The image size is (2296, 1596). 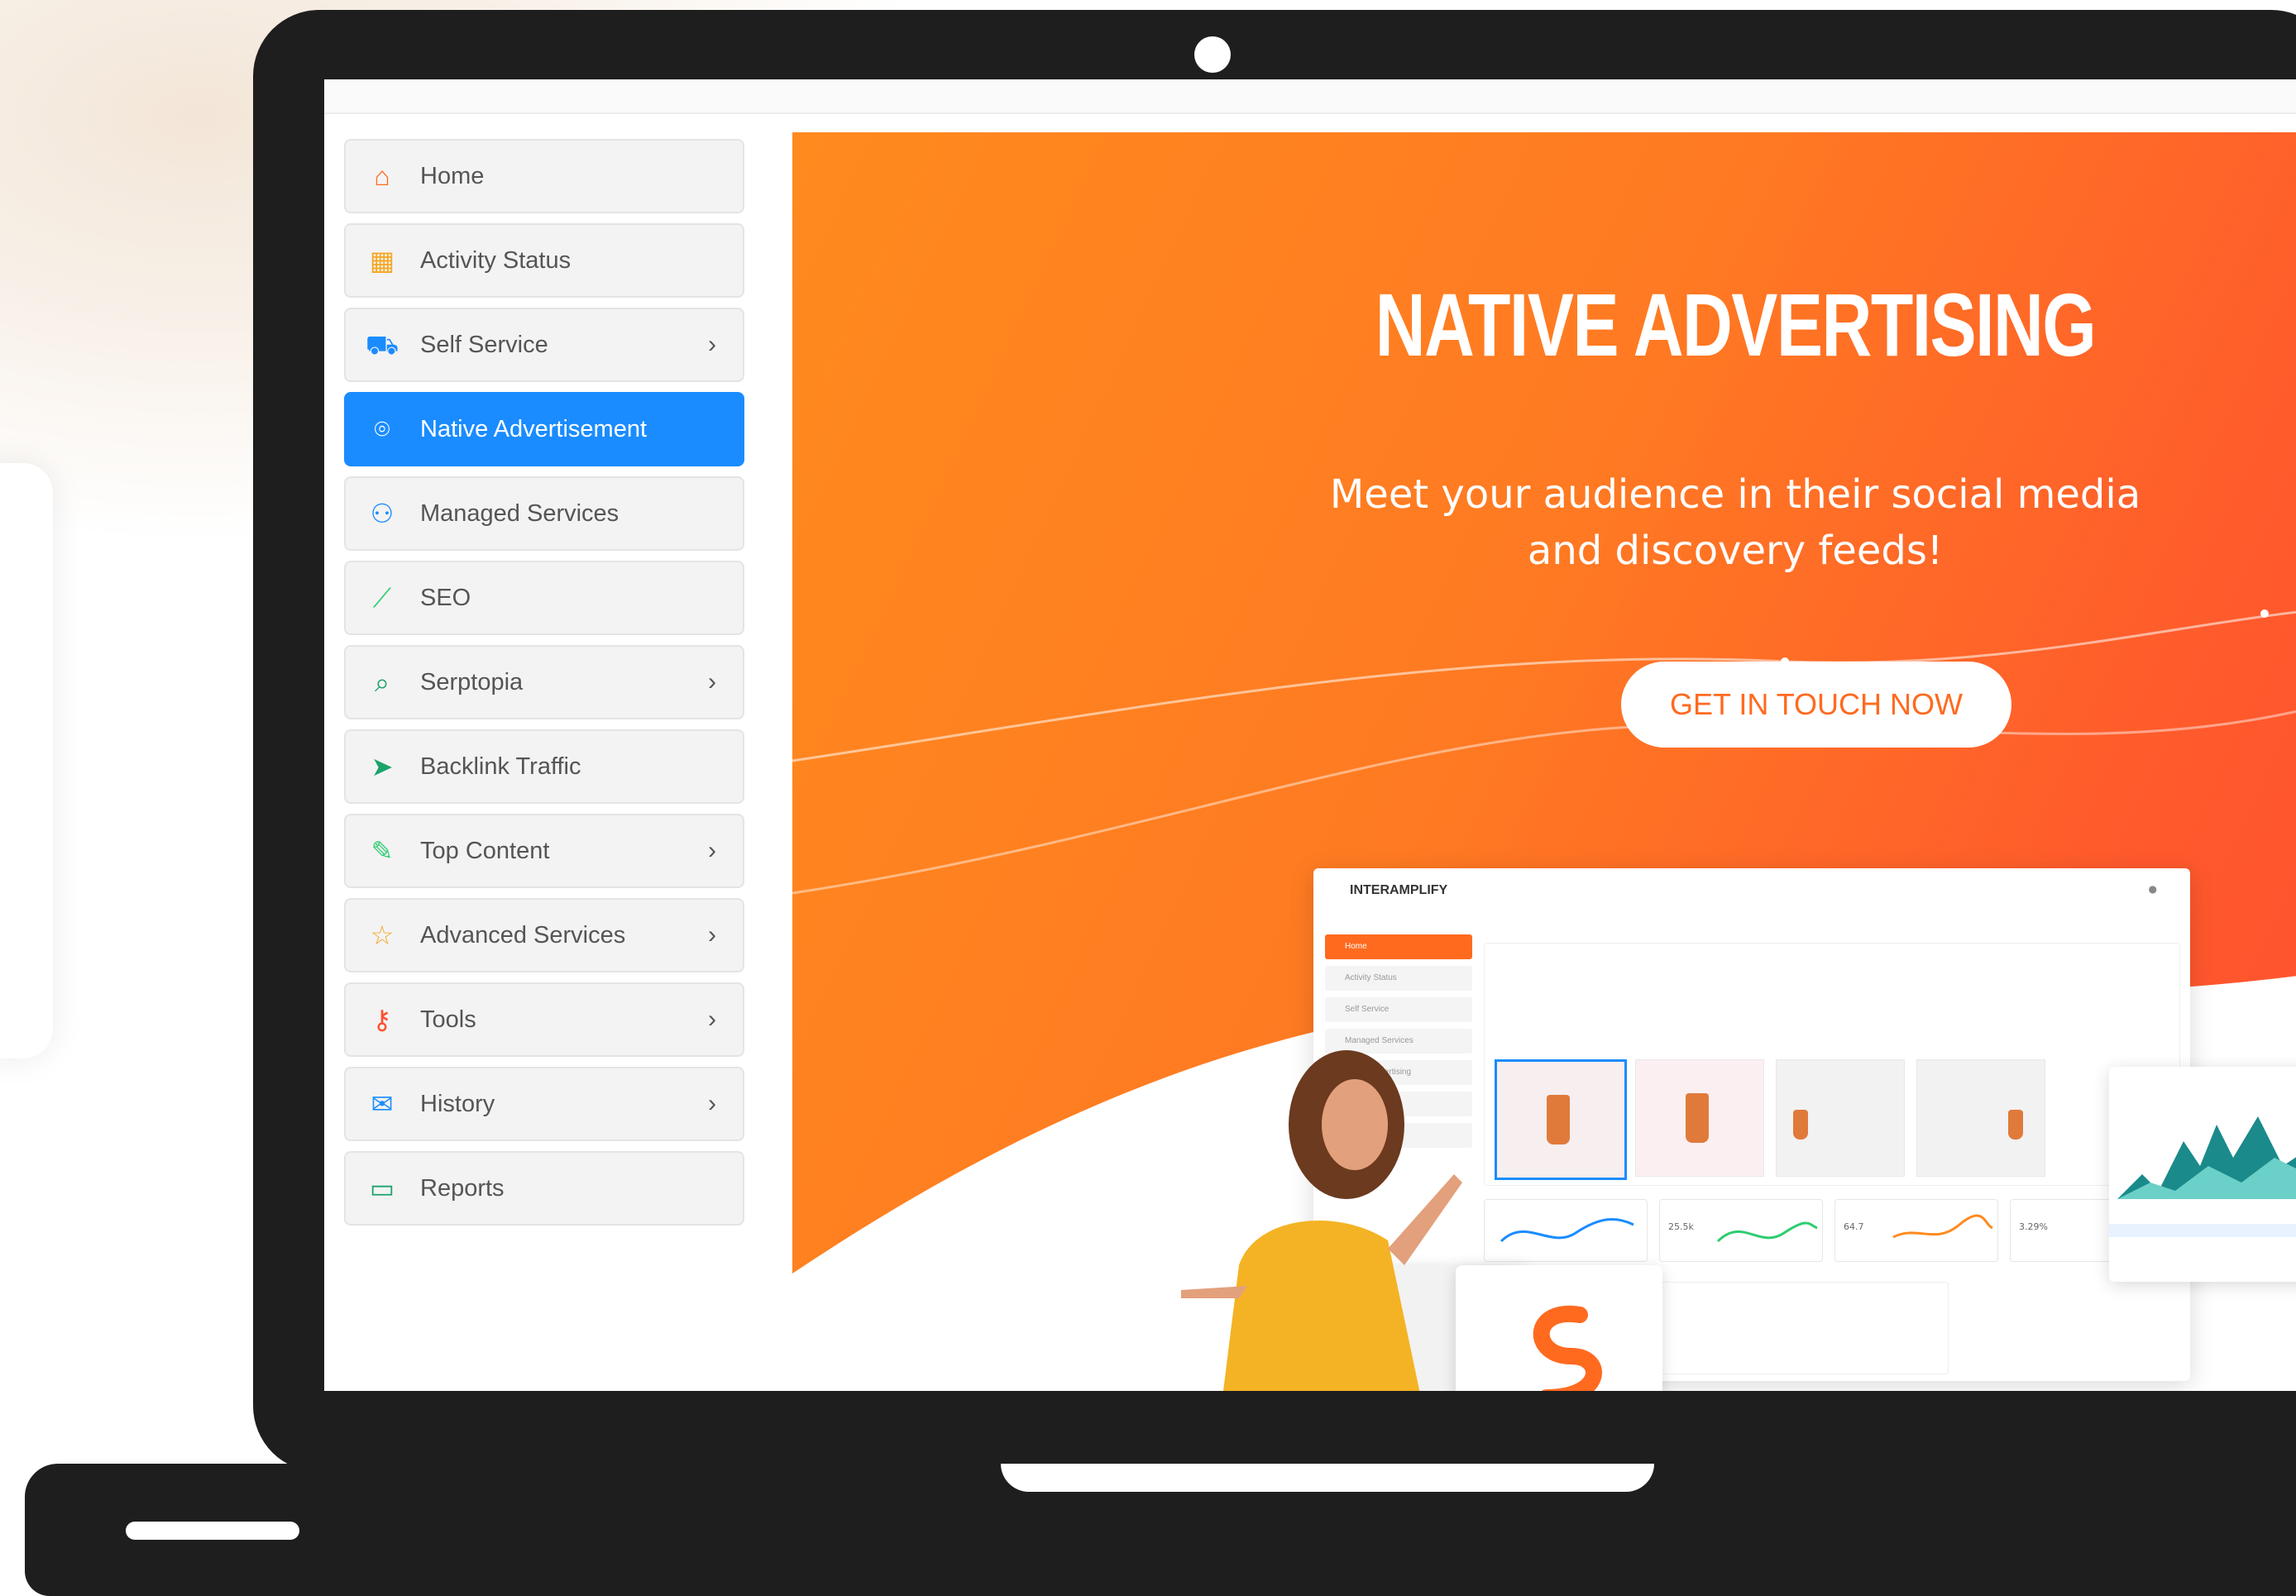 I want to click on sidebar-item-label: History, so click(x=457, y=1103).